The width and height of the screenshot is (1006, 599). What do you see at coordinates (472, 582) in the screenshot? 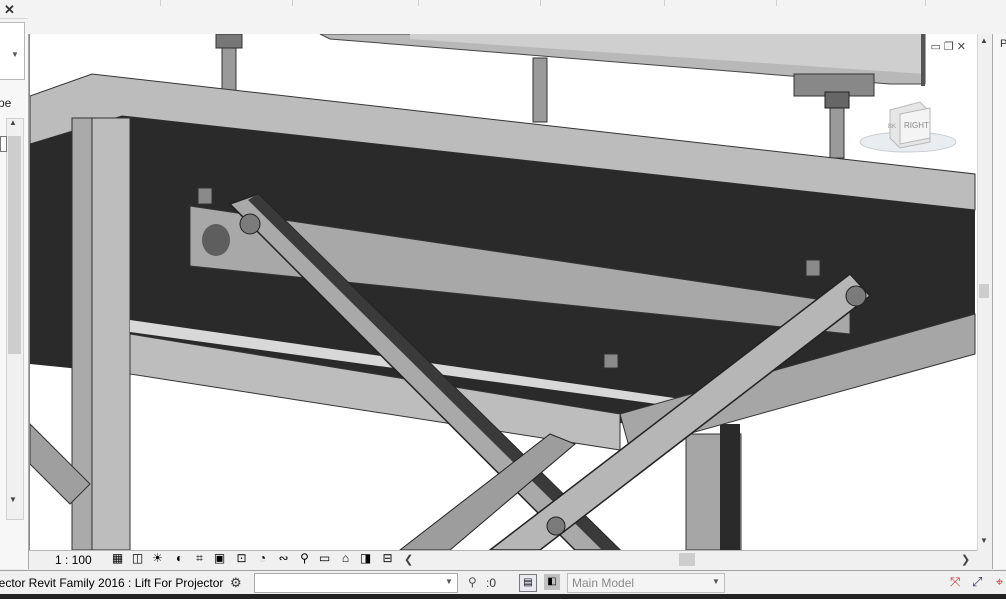
I see `filter-icon: ⚲` at bounding box center [472, 582].